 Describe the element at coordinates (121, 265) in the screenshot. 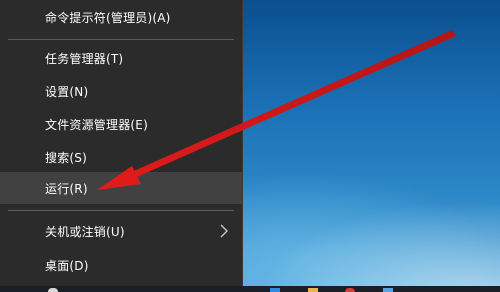

I see `menu-item-desktop: 桌面(D)` at that location.